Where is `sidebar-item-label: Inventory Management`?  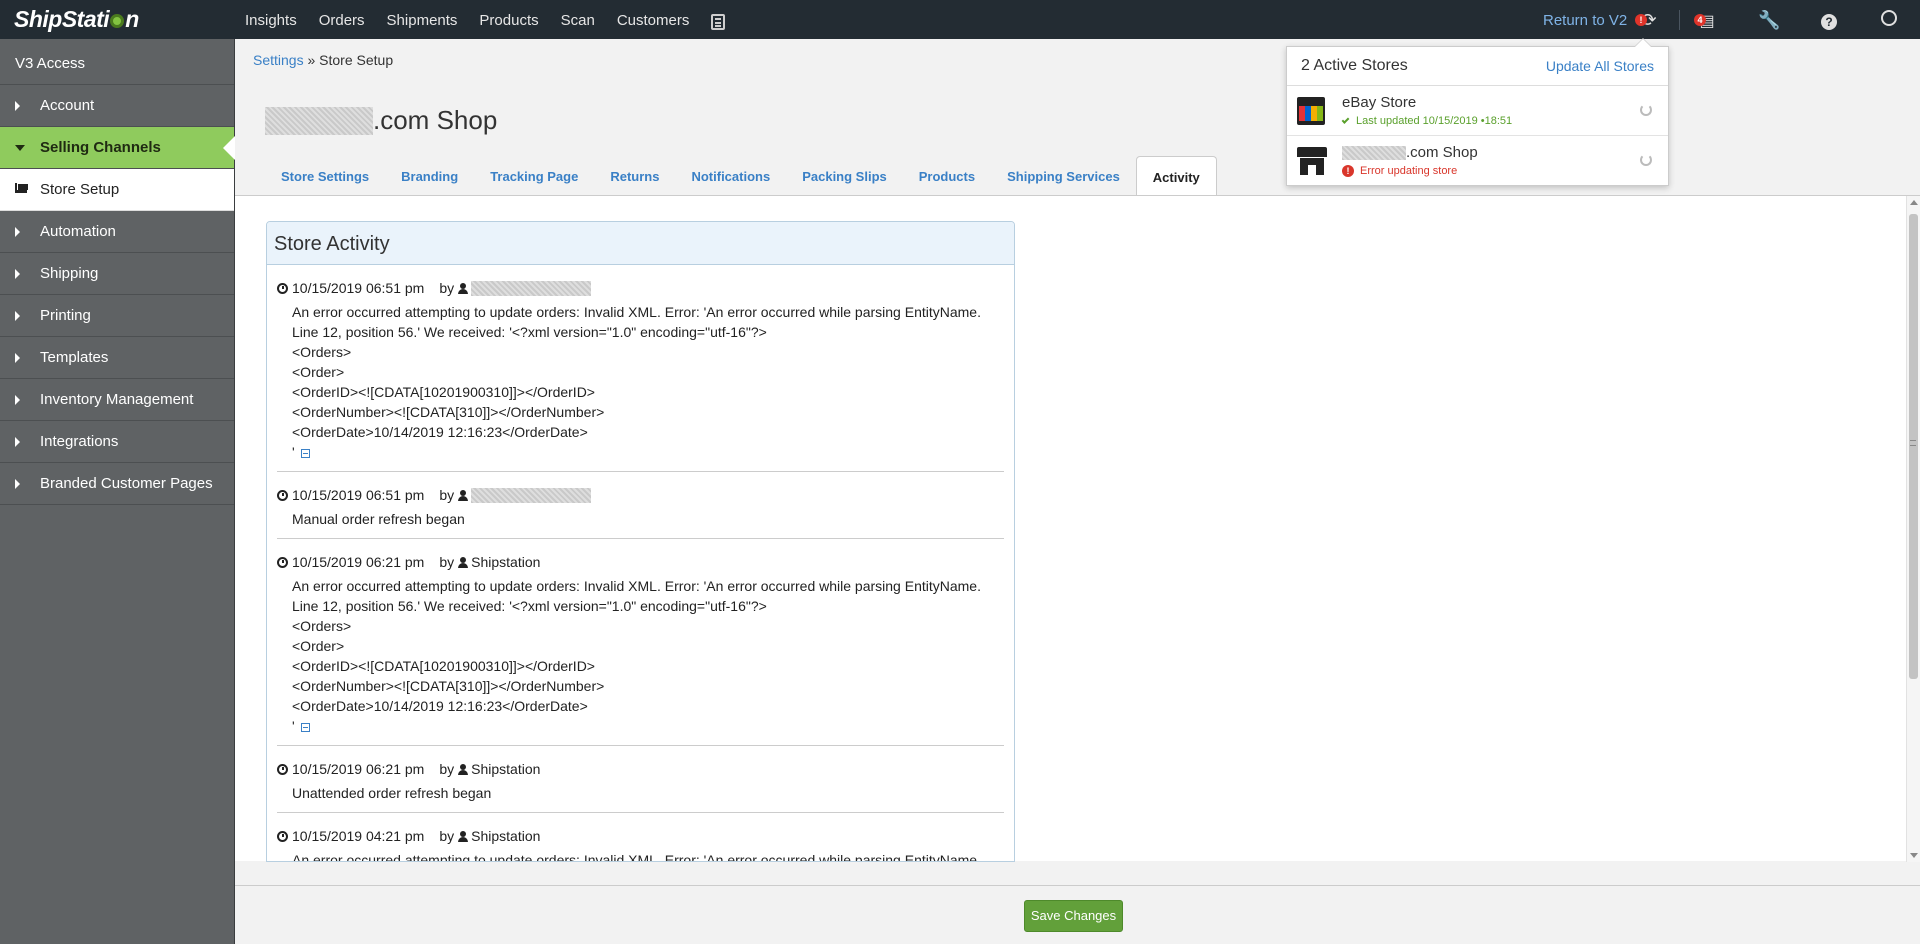 sidebar-item-label: Inventory Management is located at coordinates (117, 399).